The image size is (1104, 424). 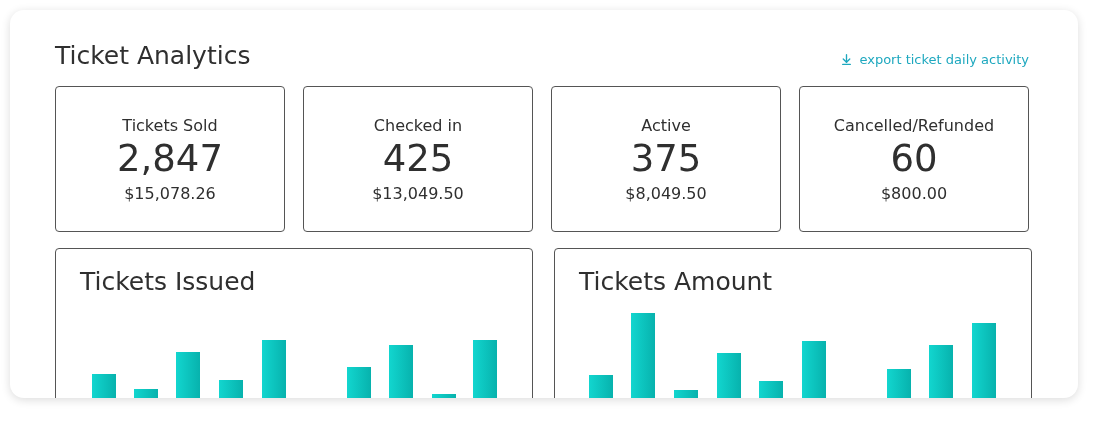 I want to click on export-link: export ticket daily activity, so click(x=934, y=59).